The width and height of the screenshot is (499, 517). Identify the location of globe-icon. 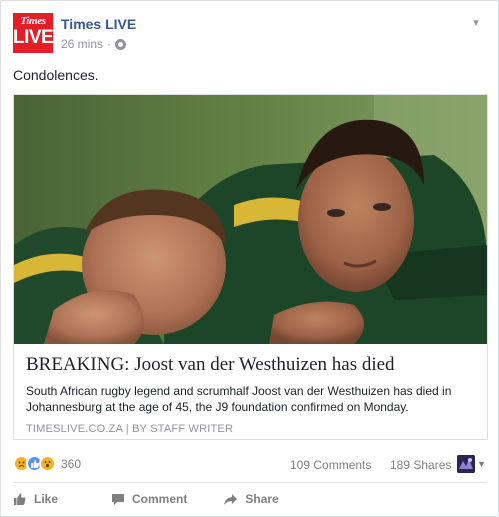
(121, 44).